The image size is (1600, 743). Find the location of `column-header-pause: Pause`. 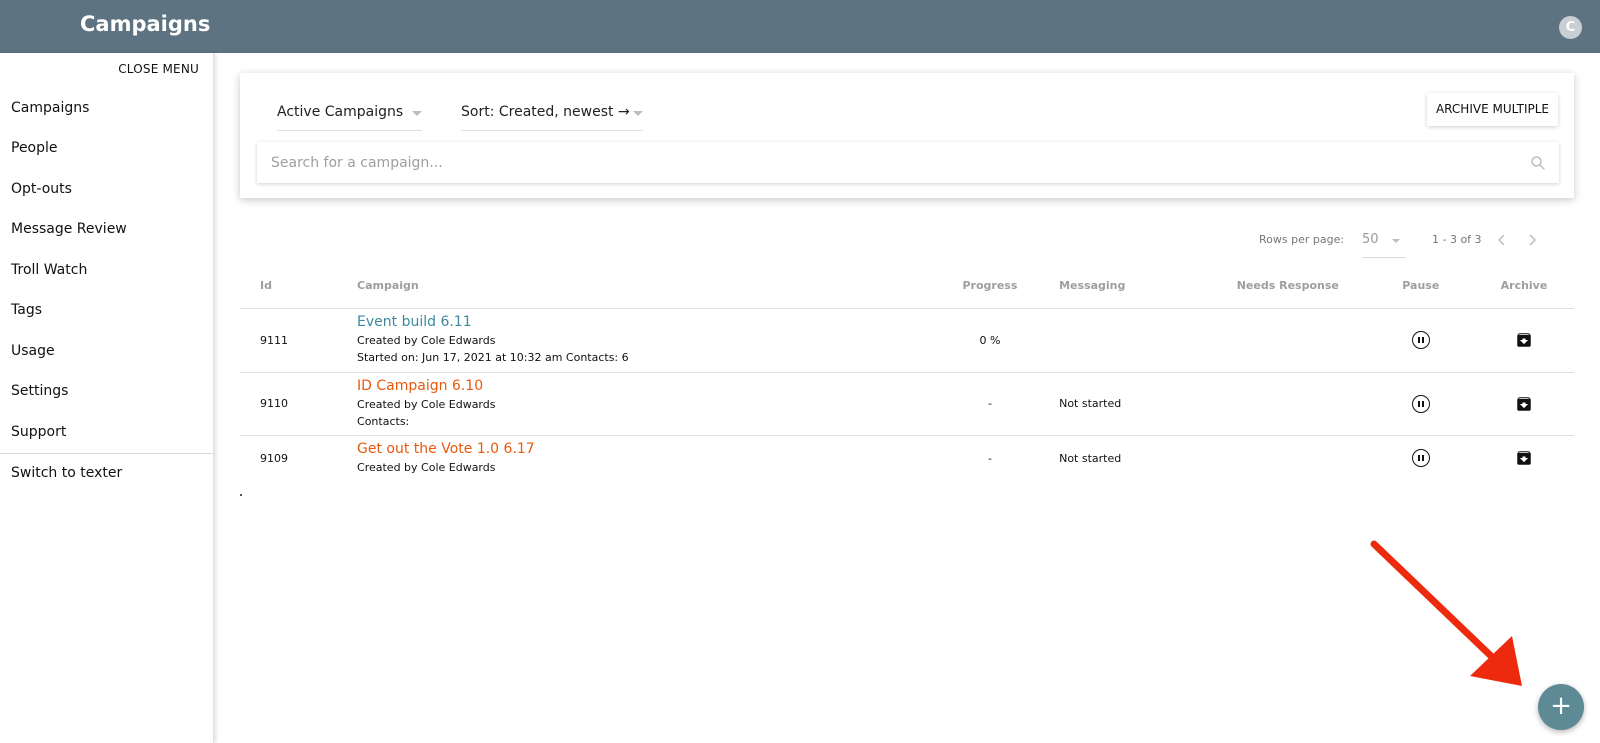

column-header-pause: Pause is located at coordinates (1420, 286).